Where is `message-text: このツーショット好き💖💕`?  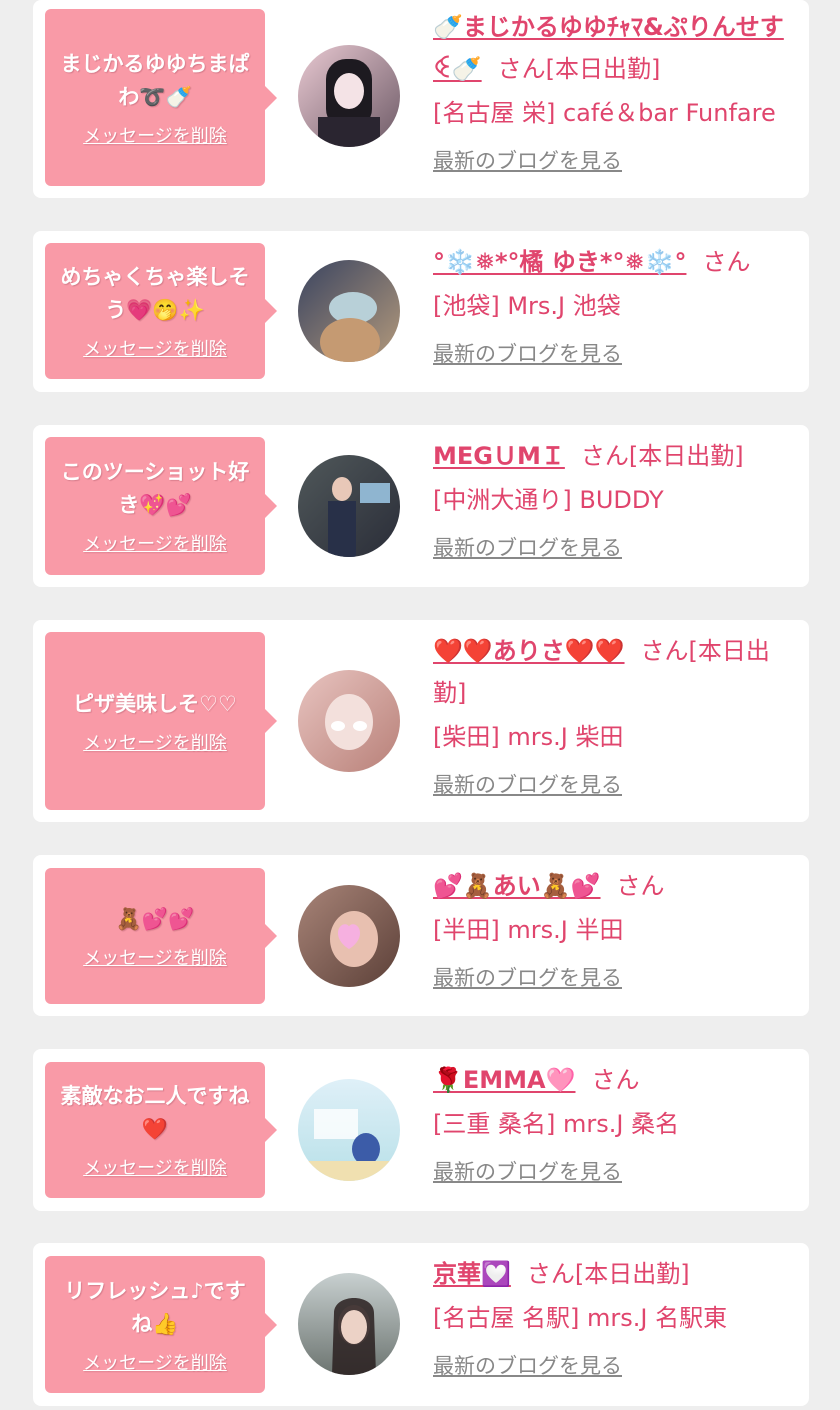 message-text: このツーショット好き💖💕 is located at coordinates (155, 488).